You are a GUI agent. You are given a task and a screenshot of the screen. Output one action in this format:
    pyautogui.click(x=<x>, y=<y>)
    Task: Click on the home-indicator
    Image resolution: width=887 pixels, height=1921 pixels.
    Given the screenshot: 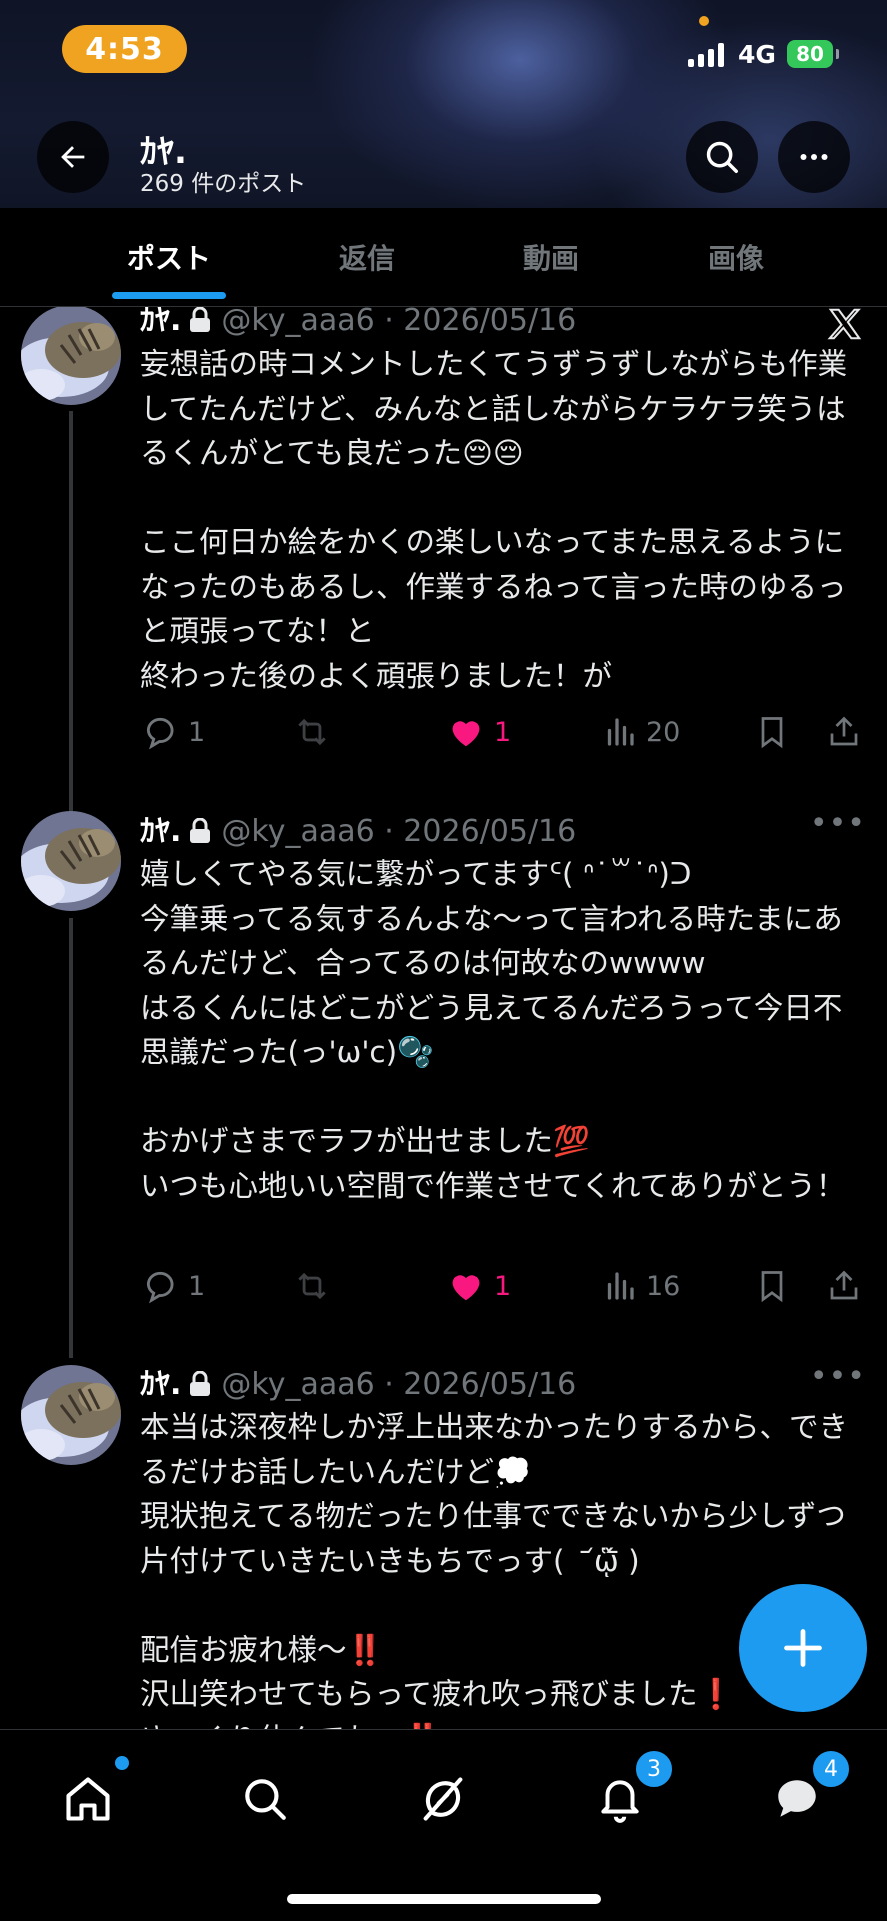 What is the action you would take?
    pyautogui.click(x=444, y=1899)
    